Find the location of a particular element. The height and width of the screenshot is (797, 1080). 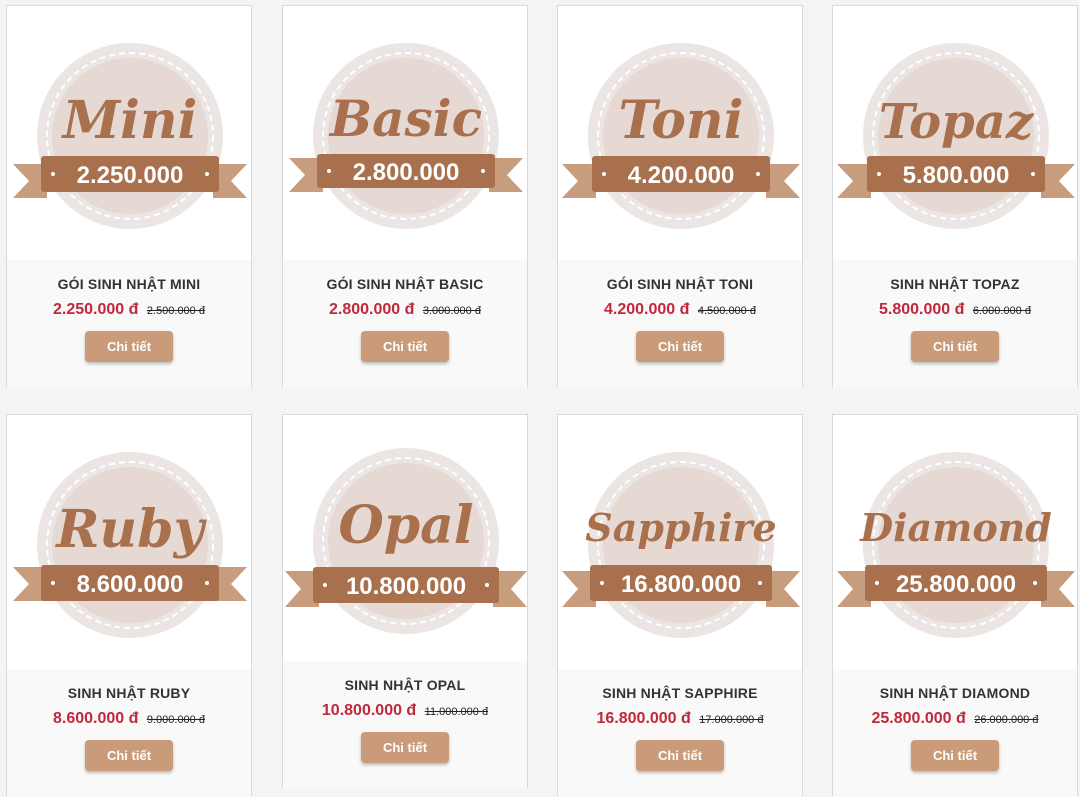

original-price: 26.000.000 đ is located at coordinates (1006, 720).